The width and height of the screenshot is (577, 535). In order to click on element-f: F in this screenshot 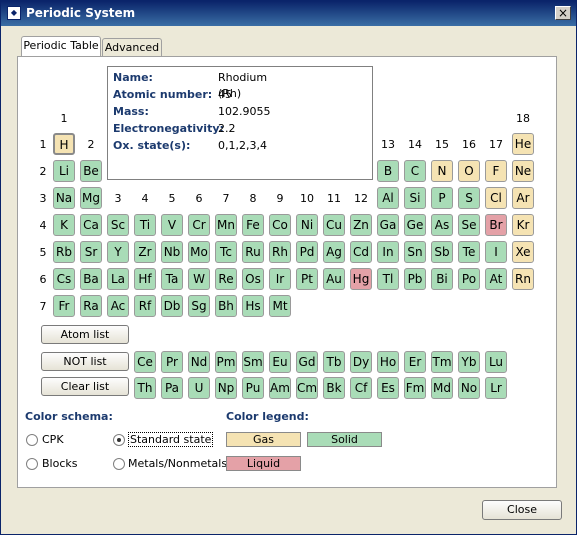, I will do `click(496, 171)`.